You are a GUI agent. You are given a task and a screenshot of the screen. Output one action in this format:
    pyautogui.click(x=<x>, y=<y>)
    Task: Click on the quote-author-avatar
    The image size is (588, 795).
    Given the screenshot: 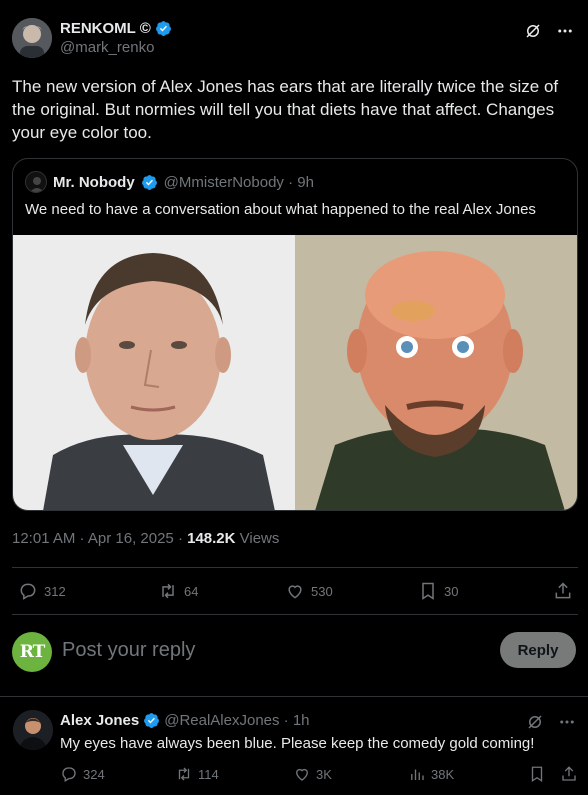 What is the action you would take?
    pyautogui.click(x=36, y=182)
    